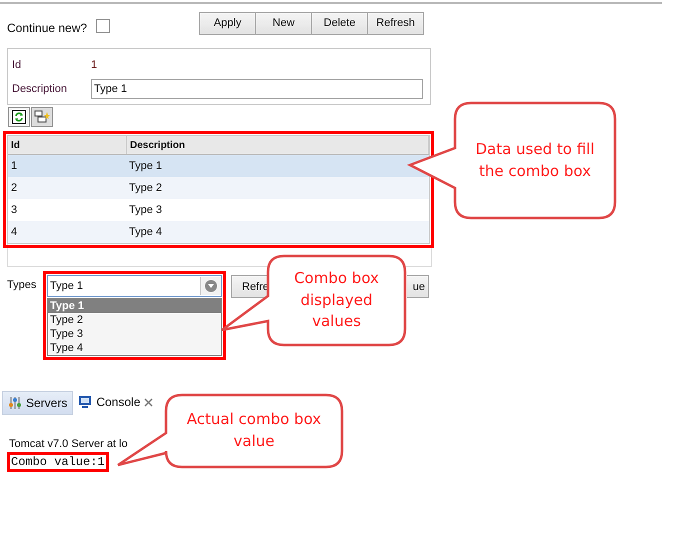  What do you see at coordinates (40, 89) in the screenshot?
I see `field-label: Description` at bounding box center [40, 89].